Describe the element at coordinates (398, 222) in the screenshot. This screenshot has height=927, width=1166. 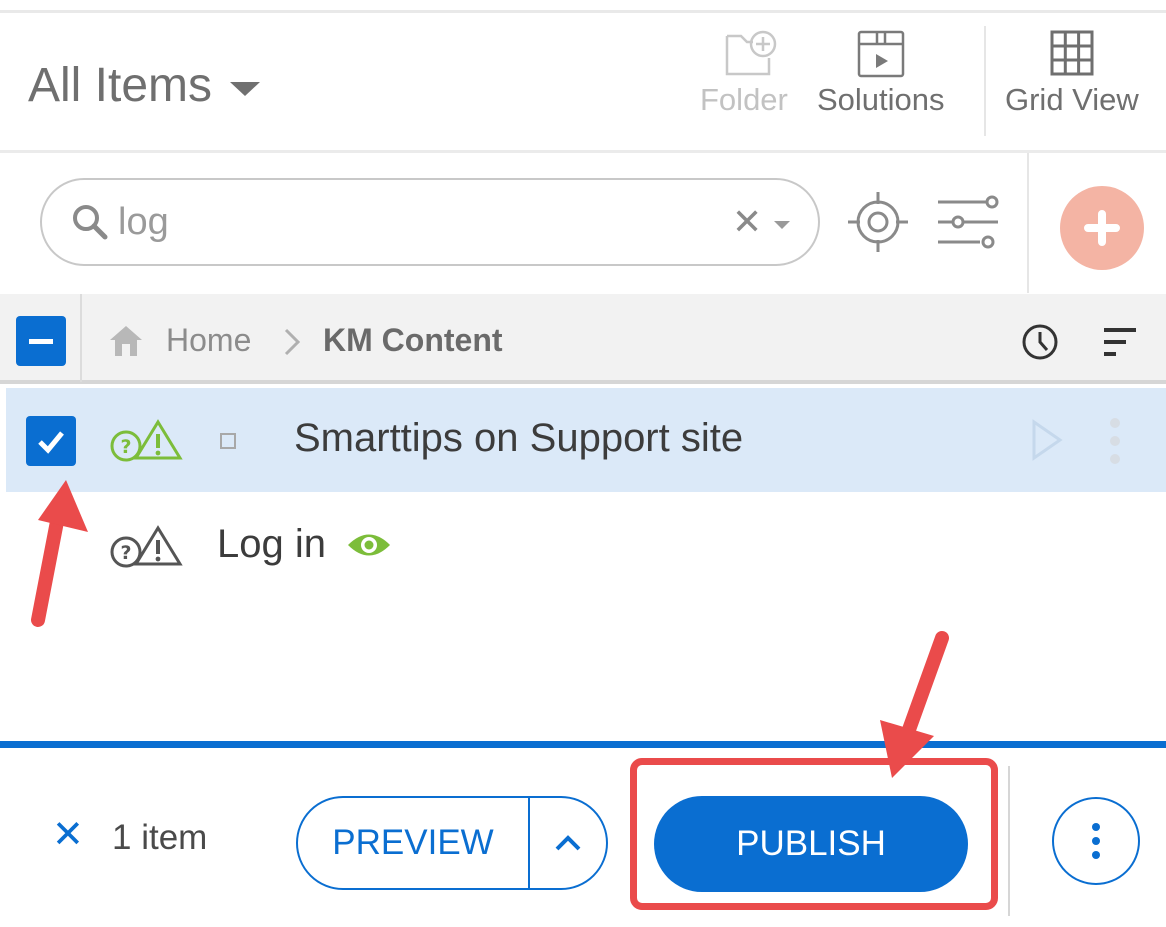
I see `search-input` at that location.